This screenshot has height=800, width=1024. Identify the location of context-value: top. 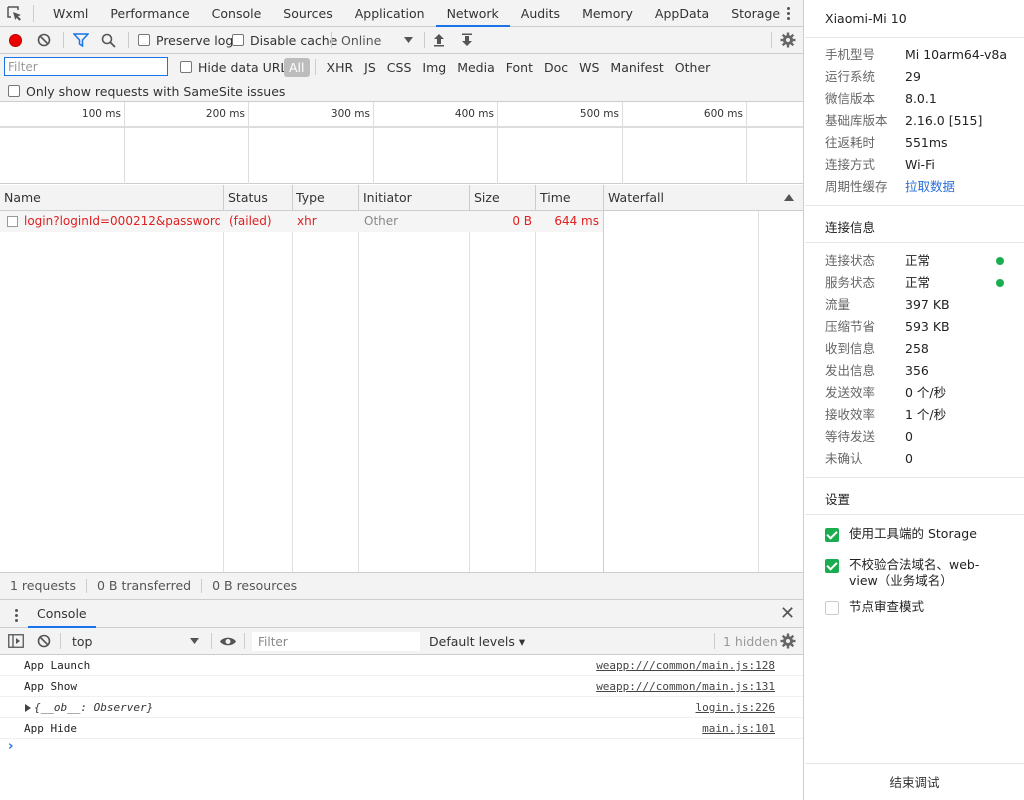
(82, 641).